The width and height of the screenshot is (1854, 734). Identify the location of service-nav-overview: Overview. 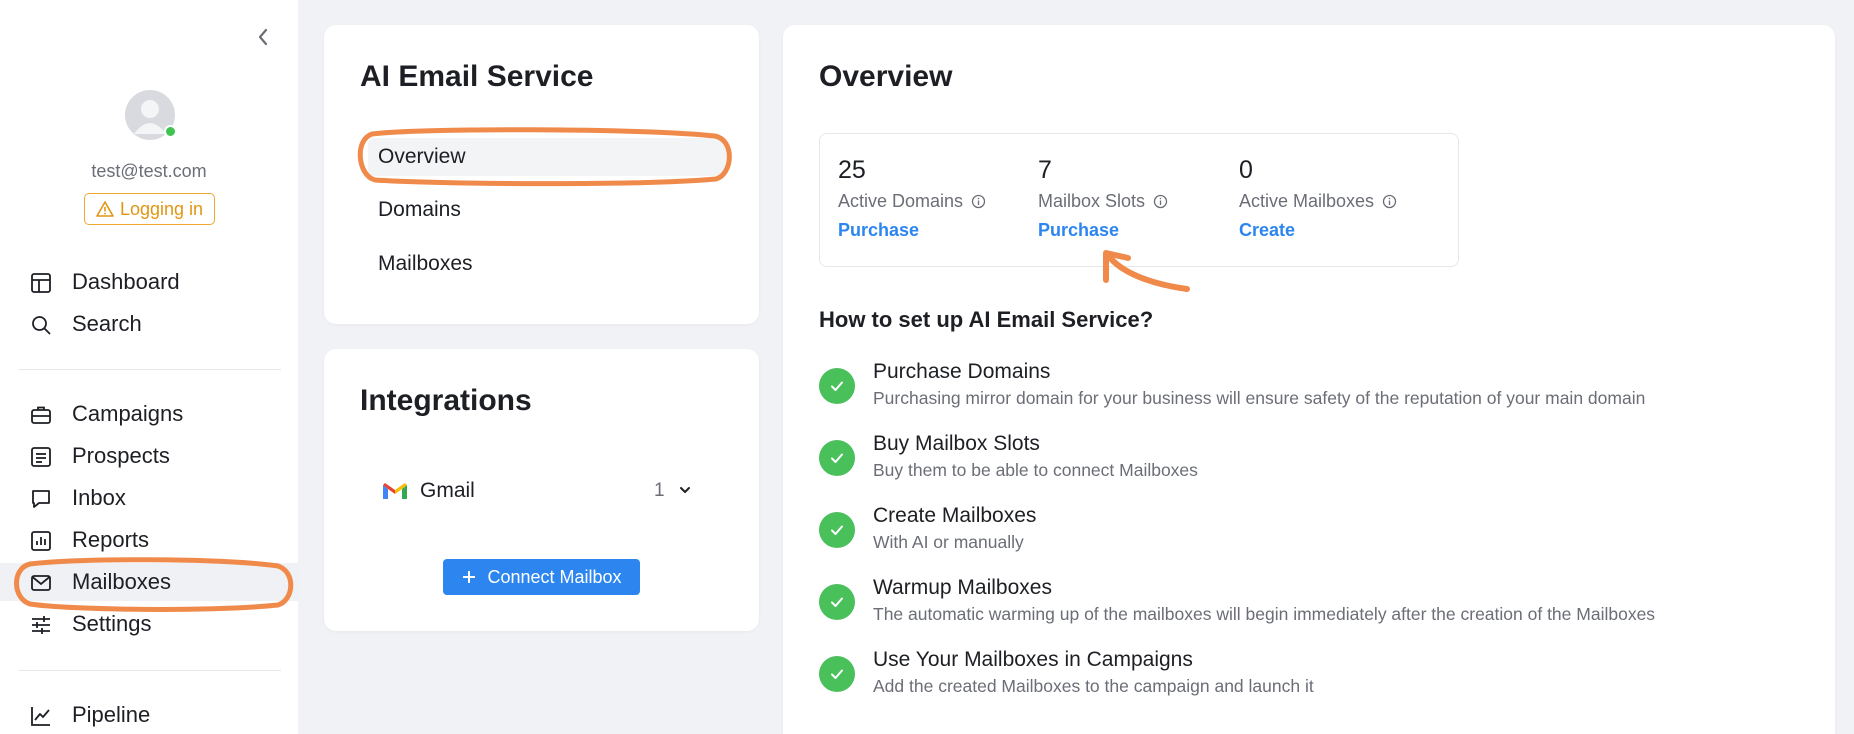
(548, 157).